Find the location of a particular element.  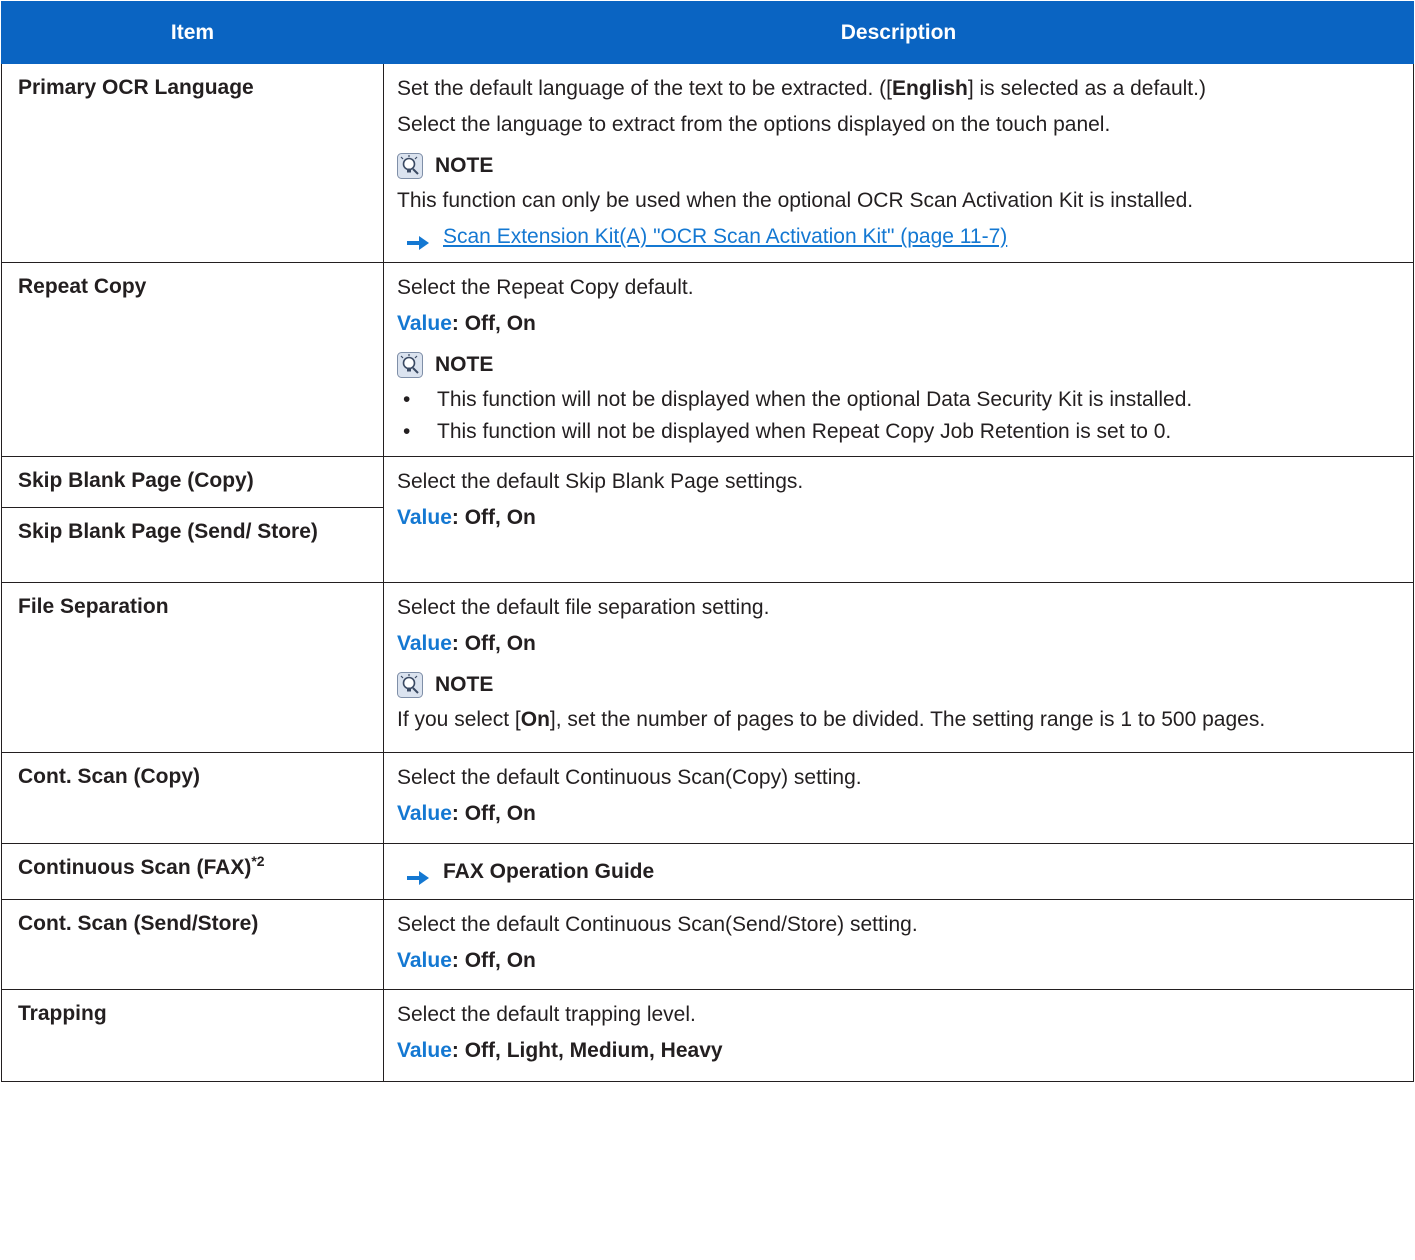

footnote-marker: *2 is located at coordinates (258, 861).